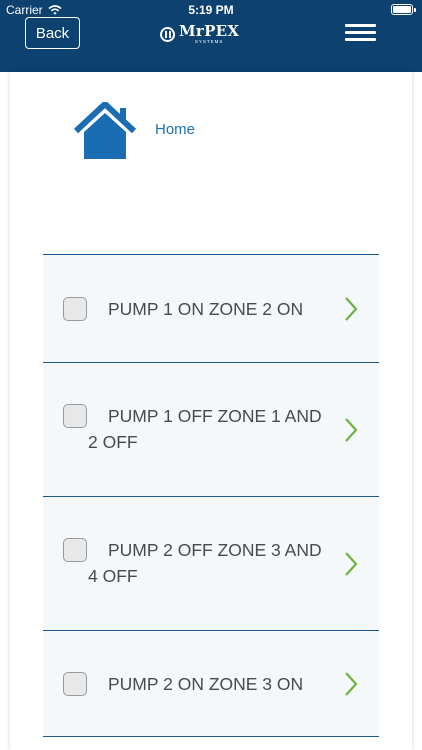  I want to click on house-icon, so click(105, 130).